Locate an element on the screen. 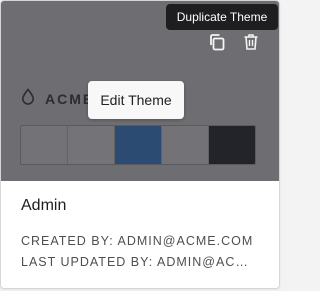 This screenshot has width=320, height=291. brand-name: ACME is located at coordinates (70, 99).